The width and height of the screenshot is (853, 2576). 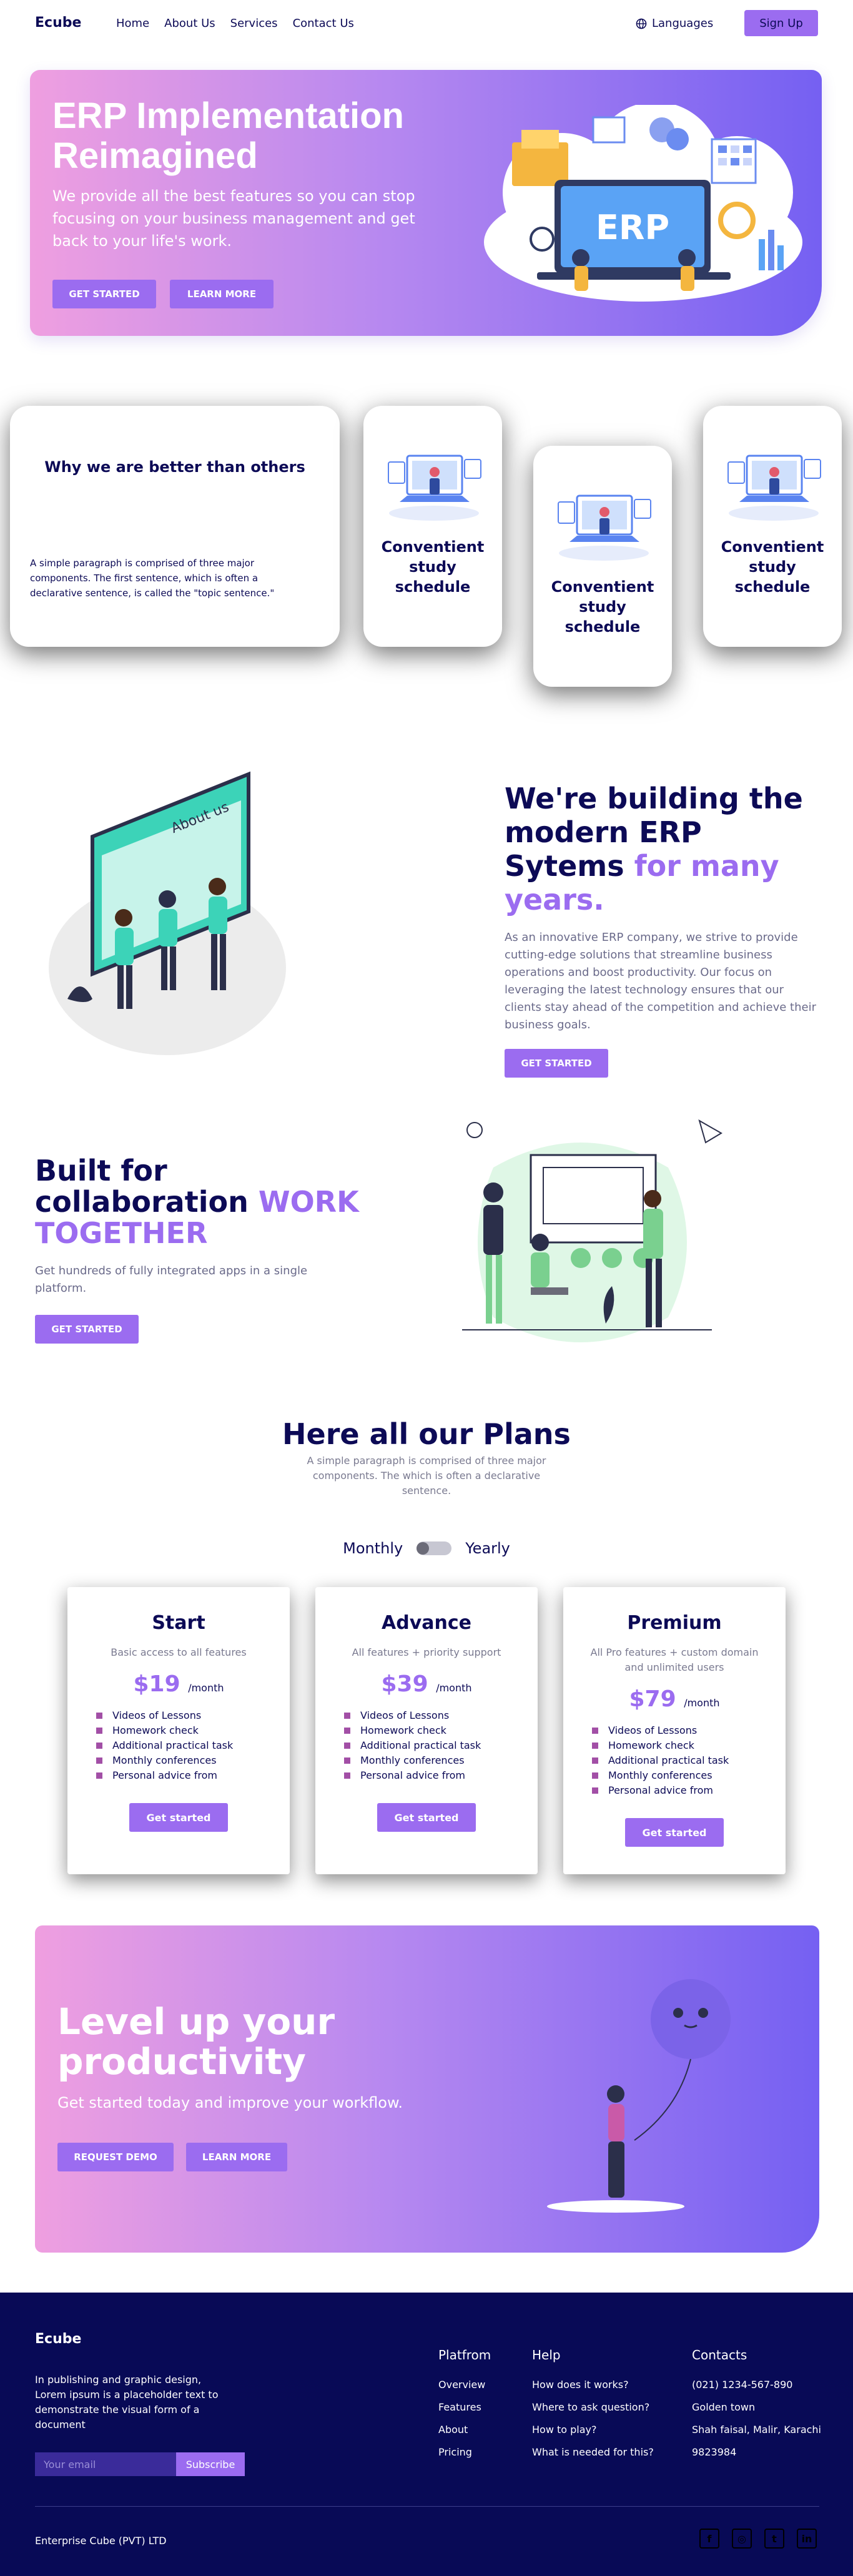 What do you see at coordinates (781, 23) in the screenshot?
I see `signup-button: Sign Up` at bounding box center [781, 23].